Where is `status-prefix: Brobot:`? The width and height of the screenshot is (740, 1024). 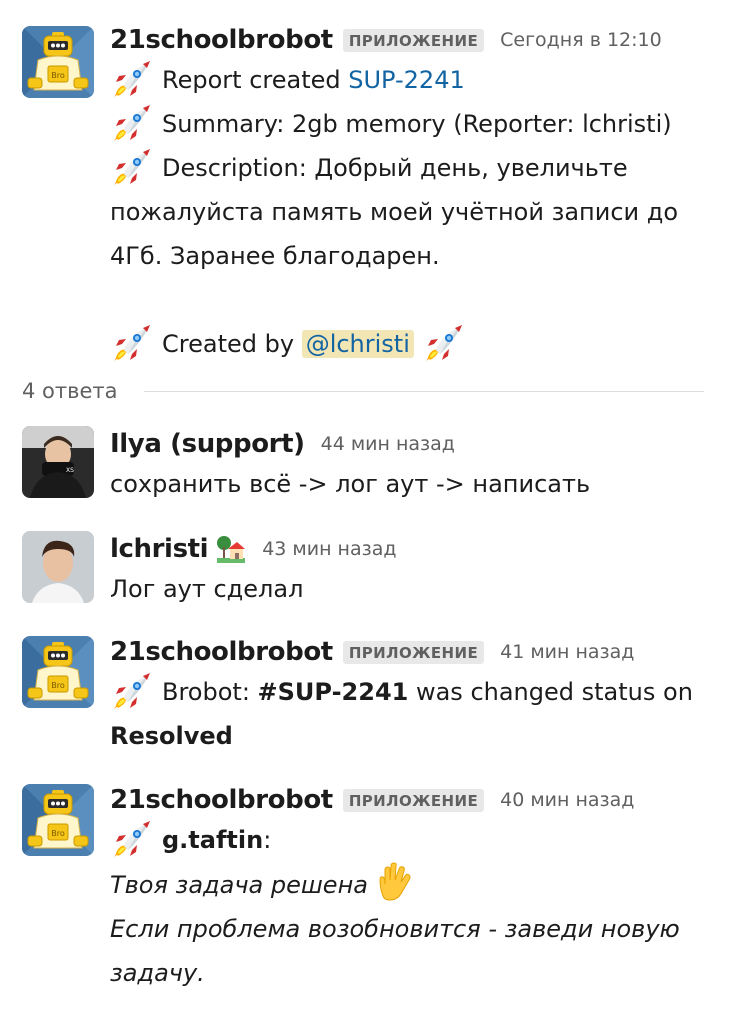
status-prefix: Brobot: is located at coordinates (210, 692).